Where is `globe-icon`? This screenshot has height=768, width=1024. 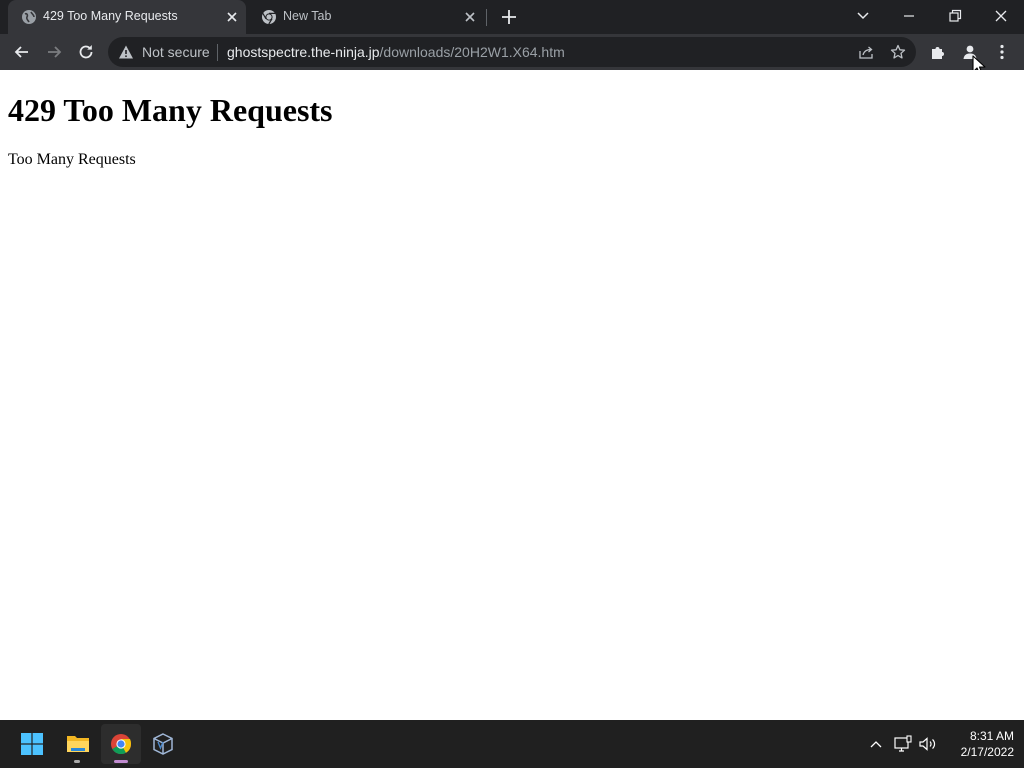 globe-icon is located at coordinates (29, 17).